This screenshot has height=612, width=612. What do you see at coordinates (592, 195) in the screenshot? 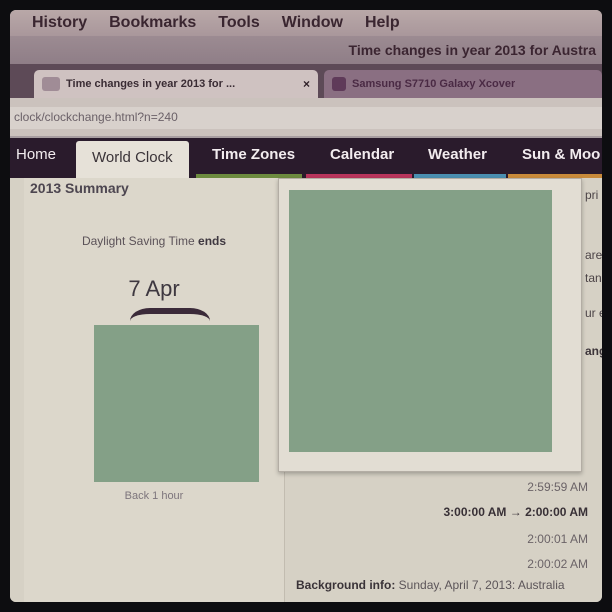
I see `text-fragment: pri` at bounding box center [592, 195].